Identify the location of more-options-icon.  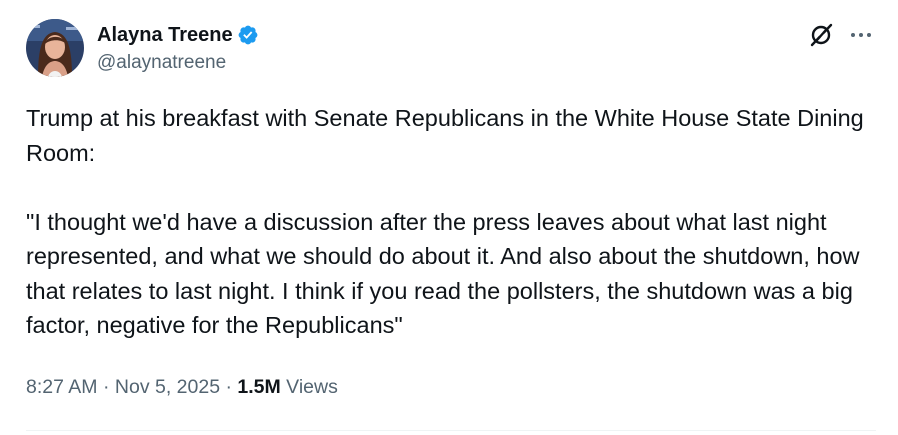
(861, 35).